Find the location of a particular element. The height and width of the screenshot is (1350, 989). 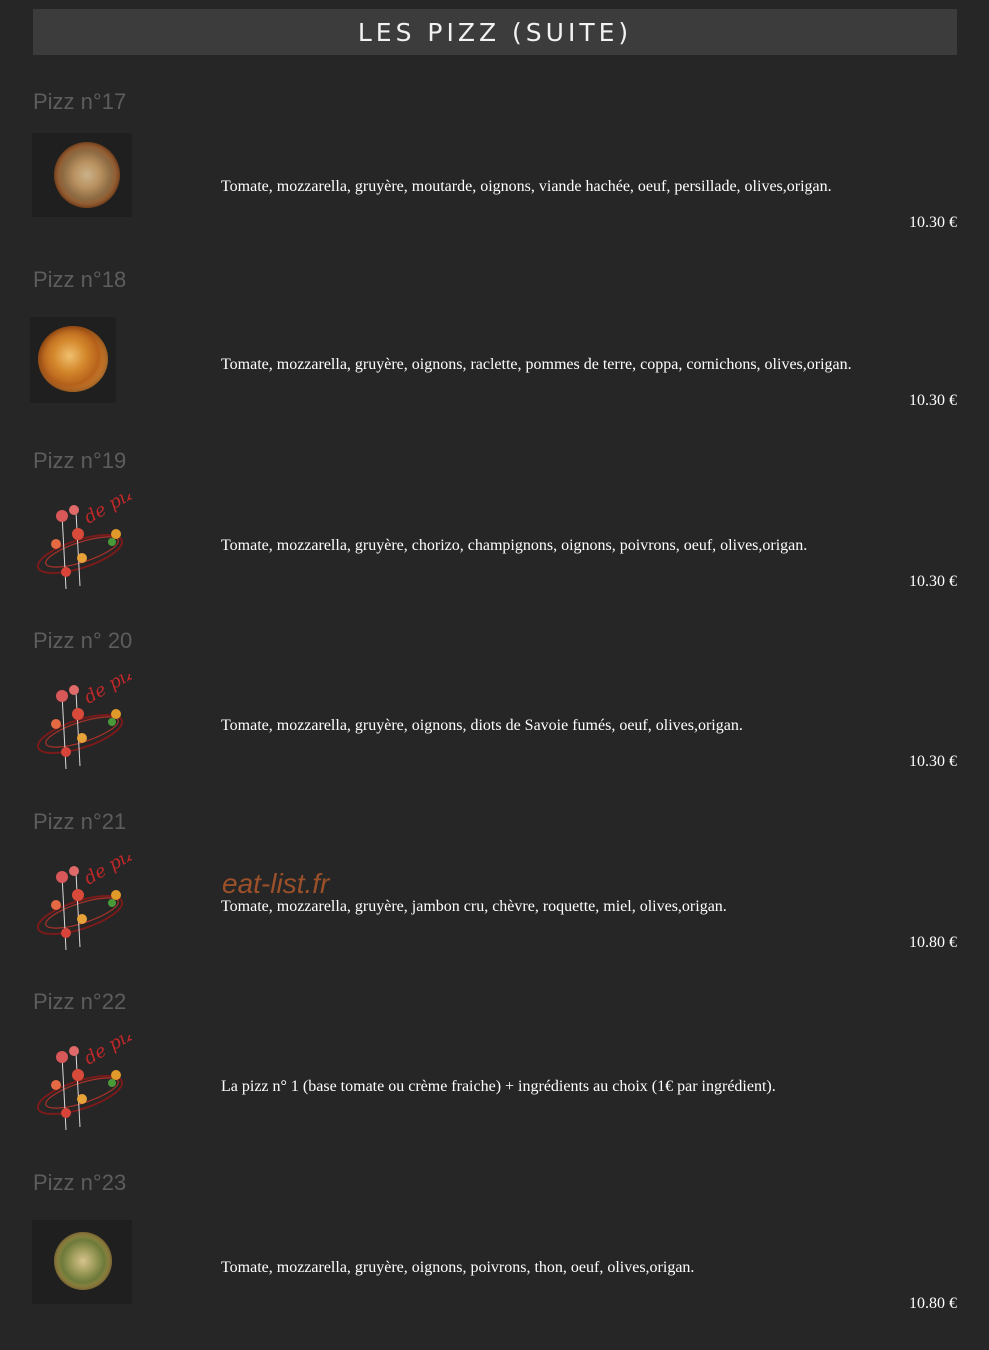

item-name: Pizz n° 20 is located at coordinates (83, 640).